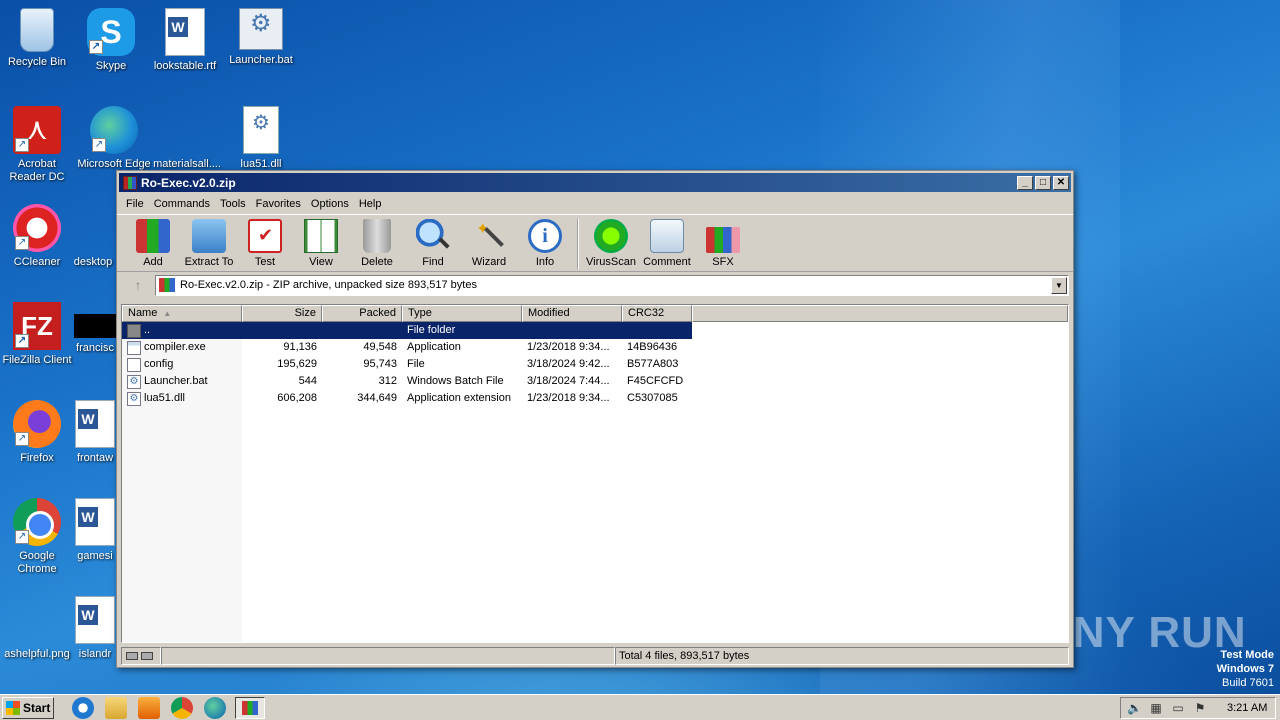 This screenshot has width=1280, height=720. Describe the element at coordinates (1134, 708) in the screenshot. I see `volume-icon: 🔈` at that location.